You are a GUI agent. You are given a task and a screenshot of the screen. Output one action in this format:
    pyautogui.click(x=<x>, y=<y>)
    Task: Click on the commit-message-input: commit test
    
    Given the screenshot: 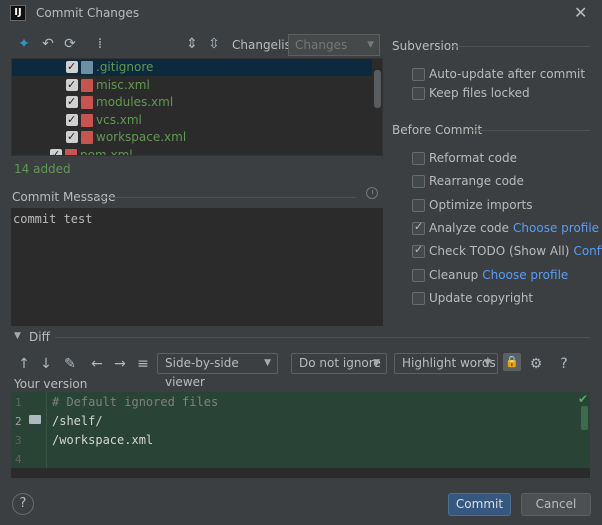 What is the action you would take?
    pyautogui.click(x=197, y=267)
    